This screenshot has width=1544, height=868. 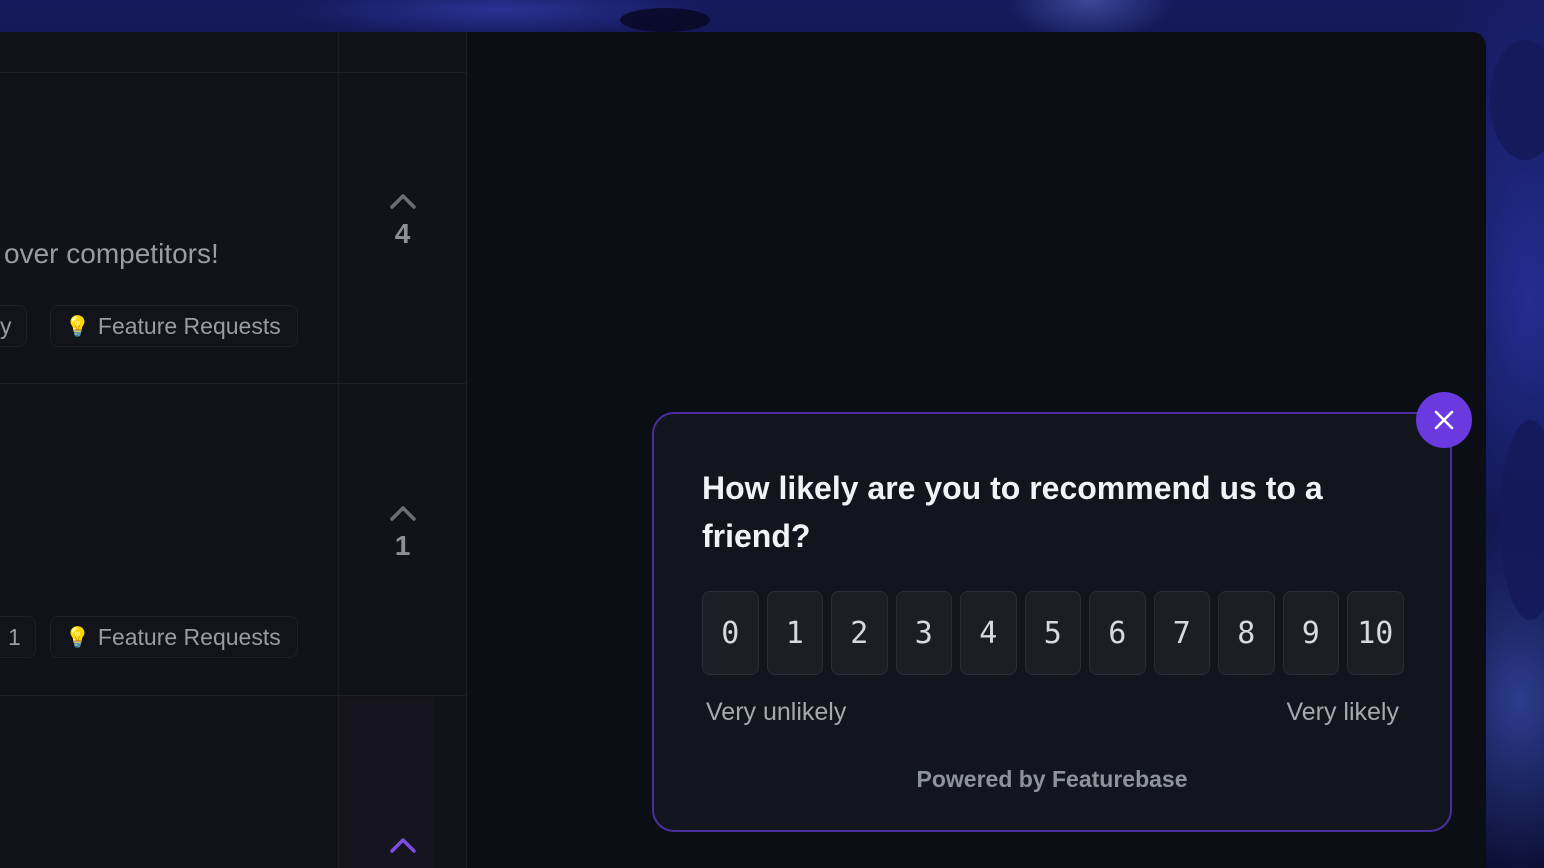 What do you see at coordinates (111, 254) in the screenshot?
I see `post-title: over competitors!` at bounding box center [111, 254].